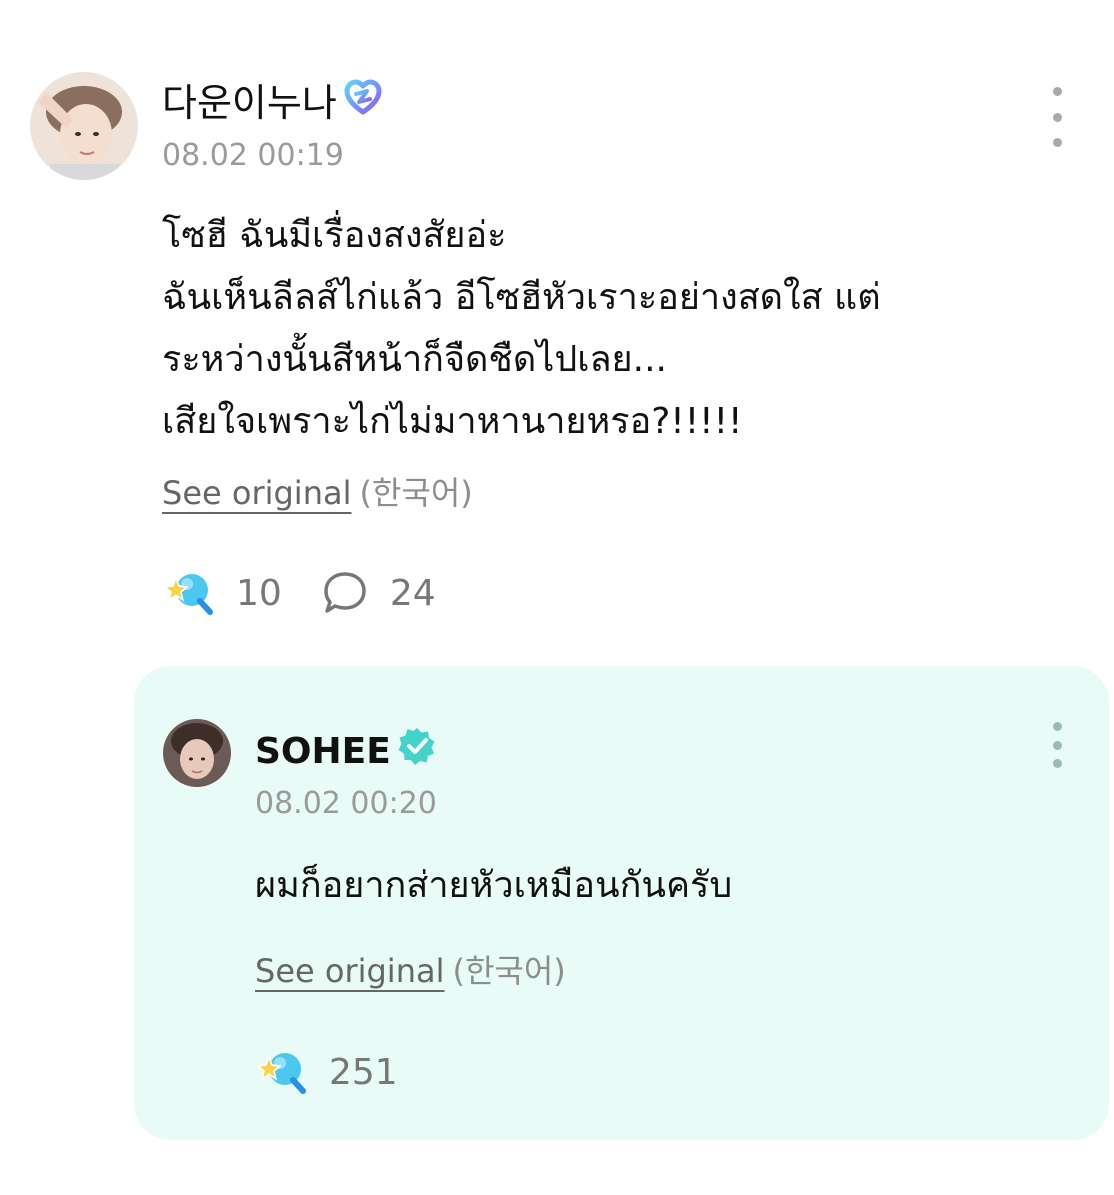  Describe the element at coordinates (222, 593) in the screenshot. I see `like-button: 10` at that location.